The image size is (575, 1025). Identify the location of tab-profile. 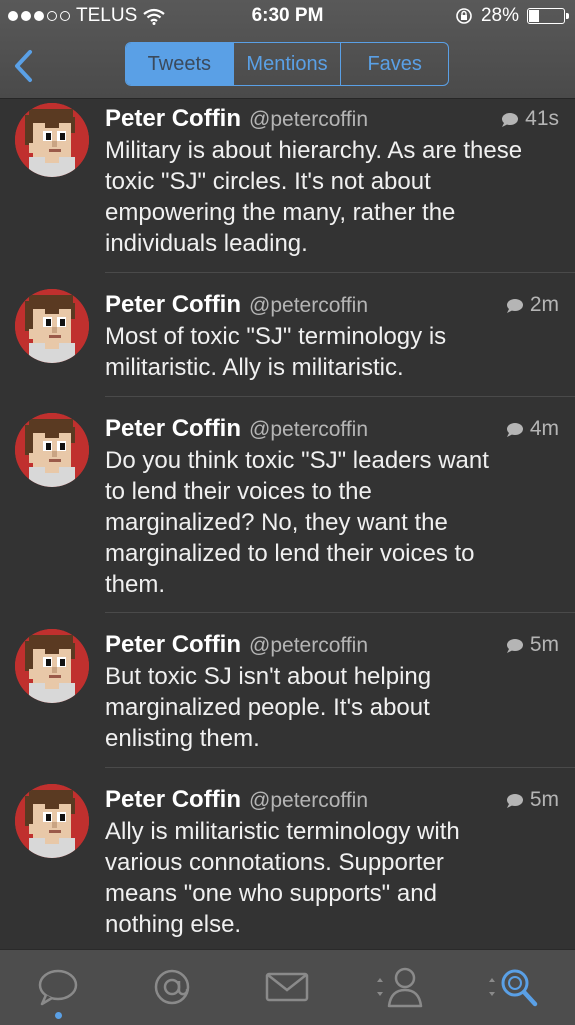
(400, 987).